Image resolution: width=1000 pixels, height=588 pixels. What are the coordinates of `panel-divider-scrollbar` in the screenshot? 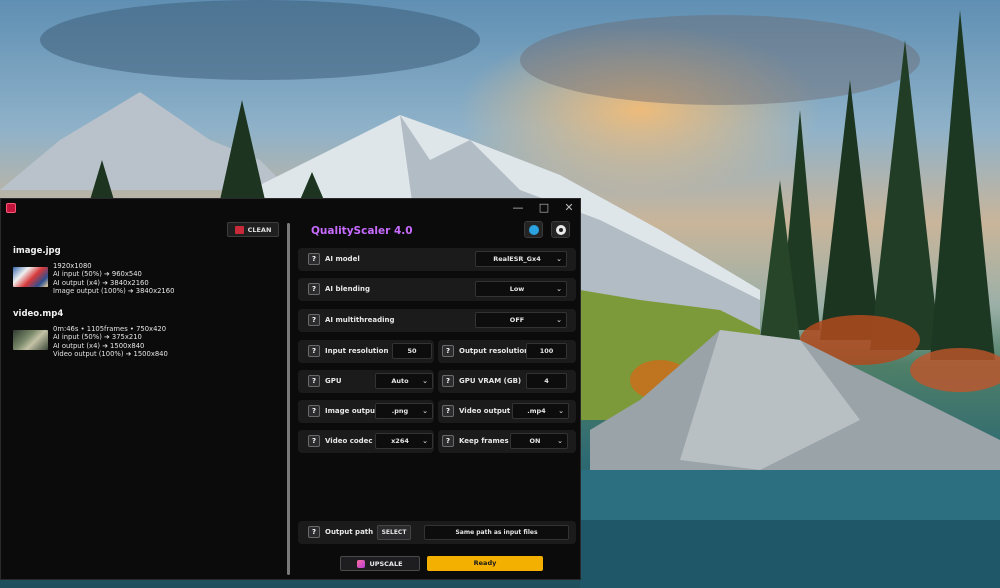 It's located at (288, 399).